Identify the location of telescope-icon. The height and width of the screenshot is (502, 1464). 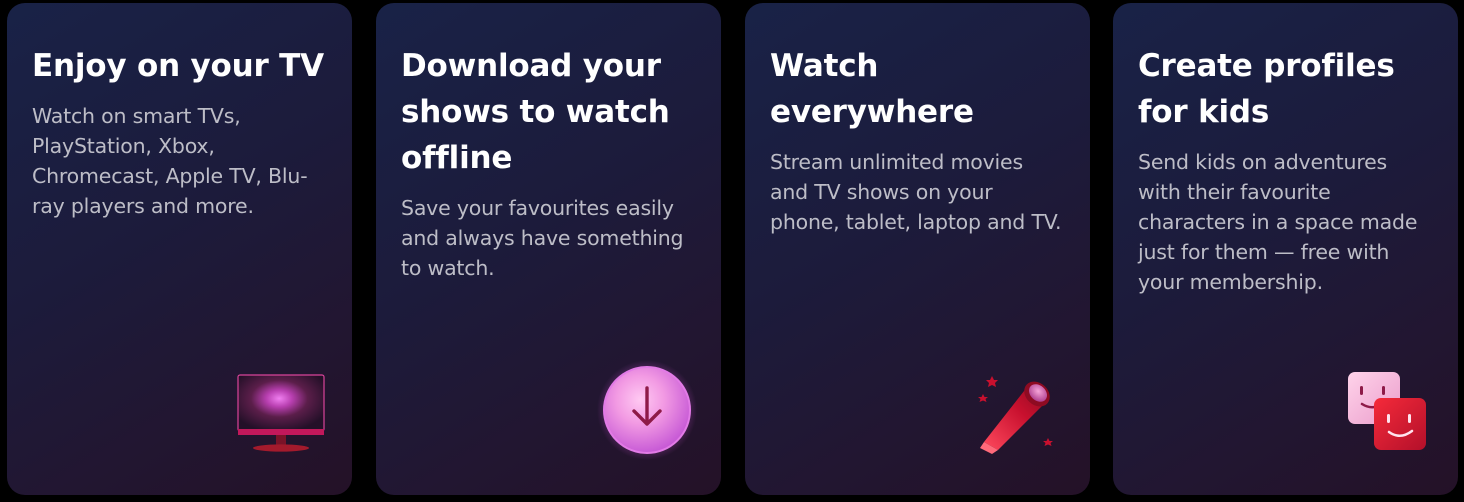
(1019, 415).